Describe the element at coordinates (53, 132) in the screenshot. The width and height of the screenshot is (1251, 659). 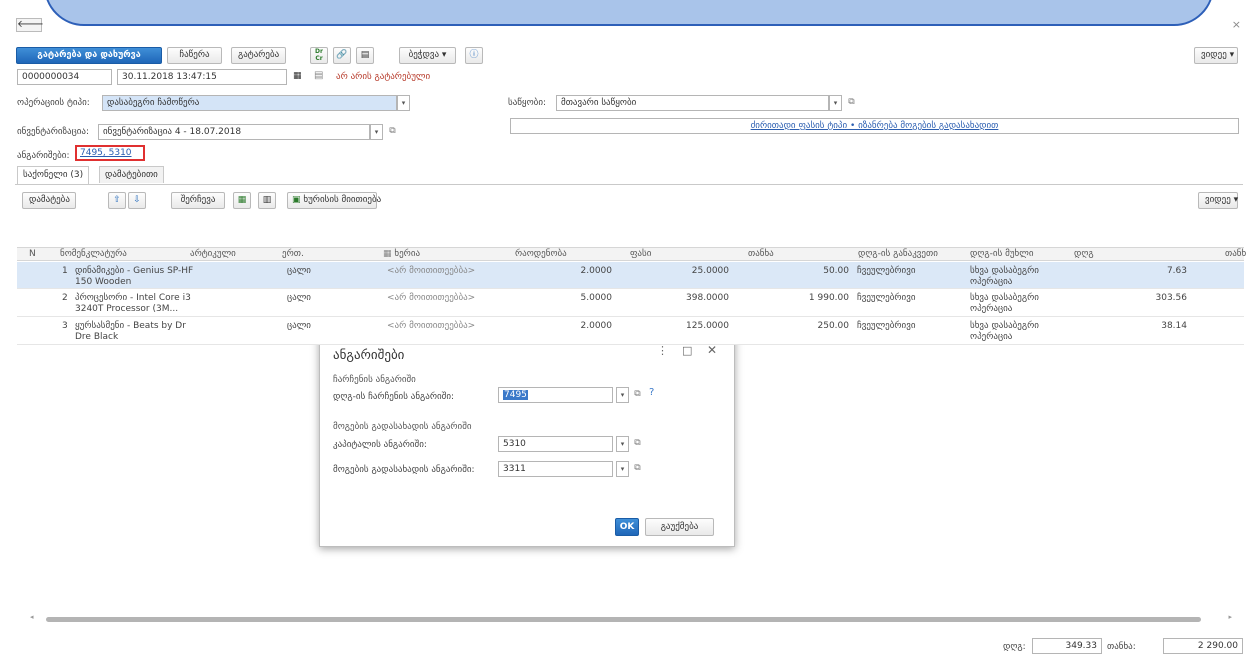
I see `inventory-label: ინვენტარიზაცია:` at that location.